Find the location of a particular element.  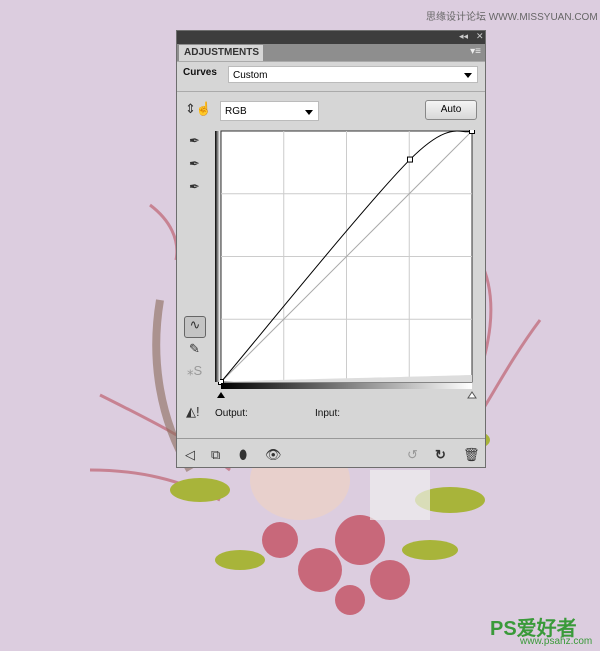

panel-menu-icon: ▾≡ is located at coordinates (475, 51).